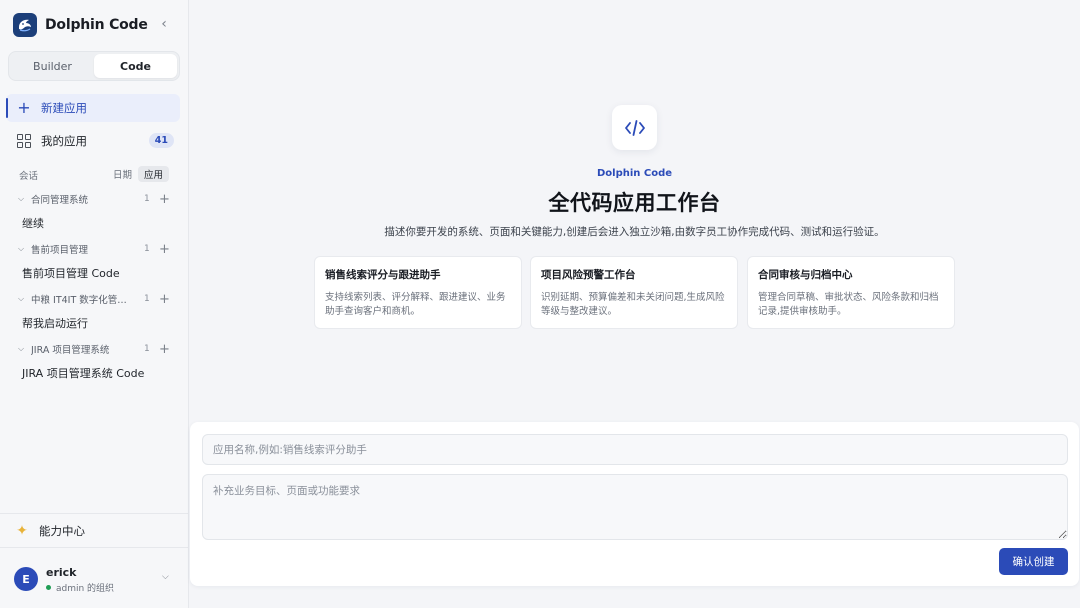 Image resolution: width=1080 pixels, height=608 pixels. I want to click on my-apps-label: 我的应用, so click(64, 141).